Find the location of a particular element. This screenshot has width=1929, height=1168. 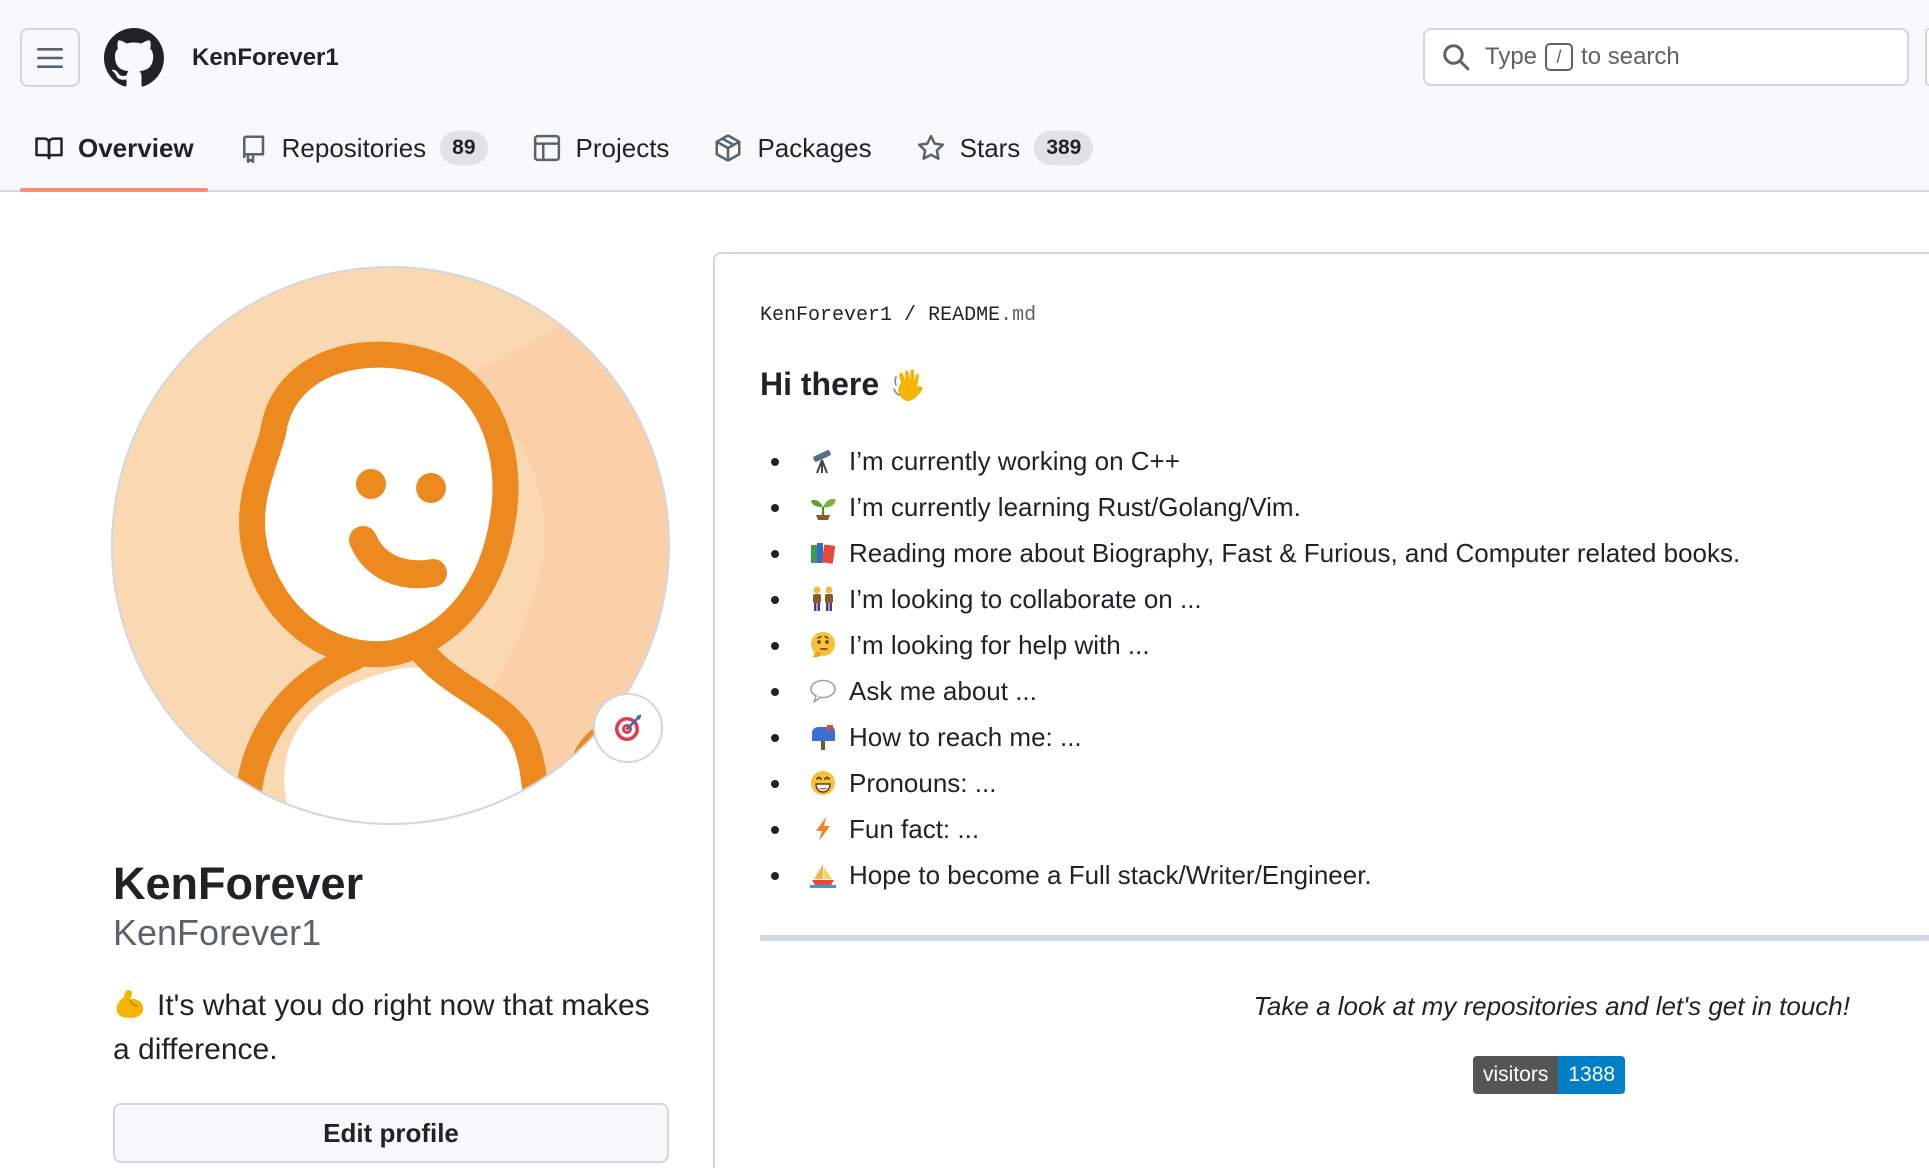

tab-repositories: Repositories 89 is located at coordinates (363, 148).